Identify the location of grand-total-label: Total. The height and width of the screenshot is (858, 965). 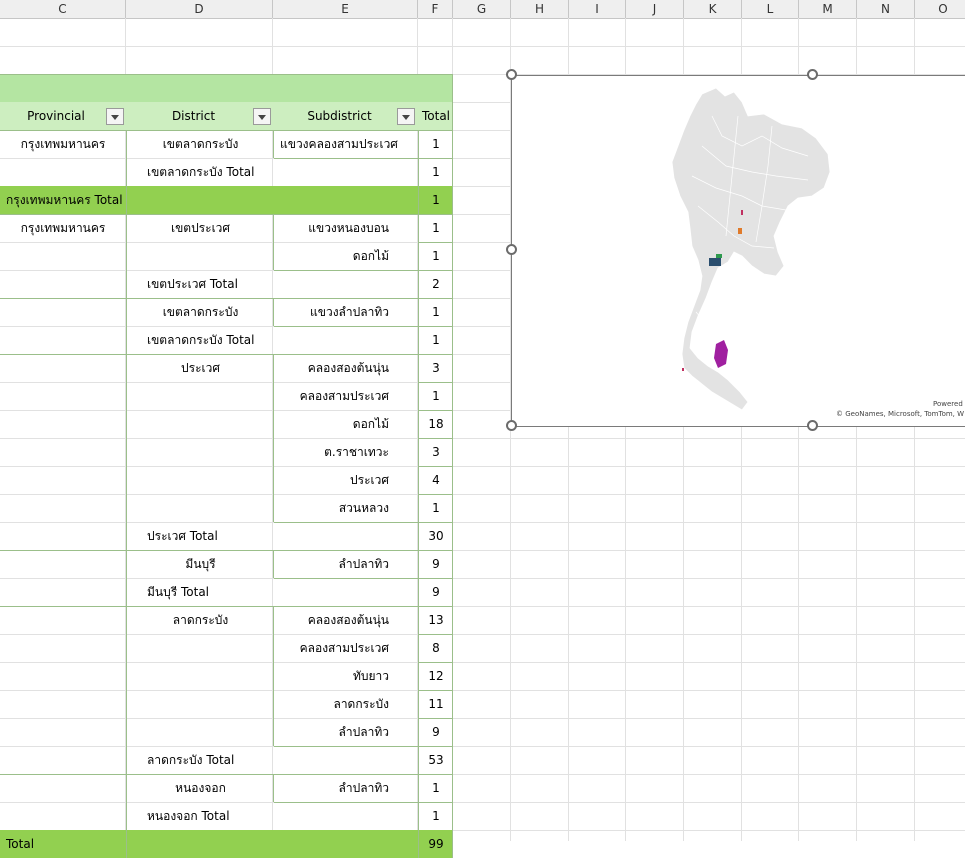
(150, 844).